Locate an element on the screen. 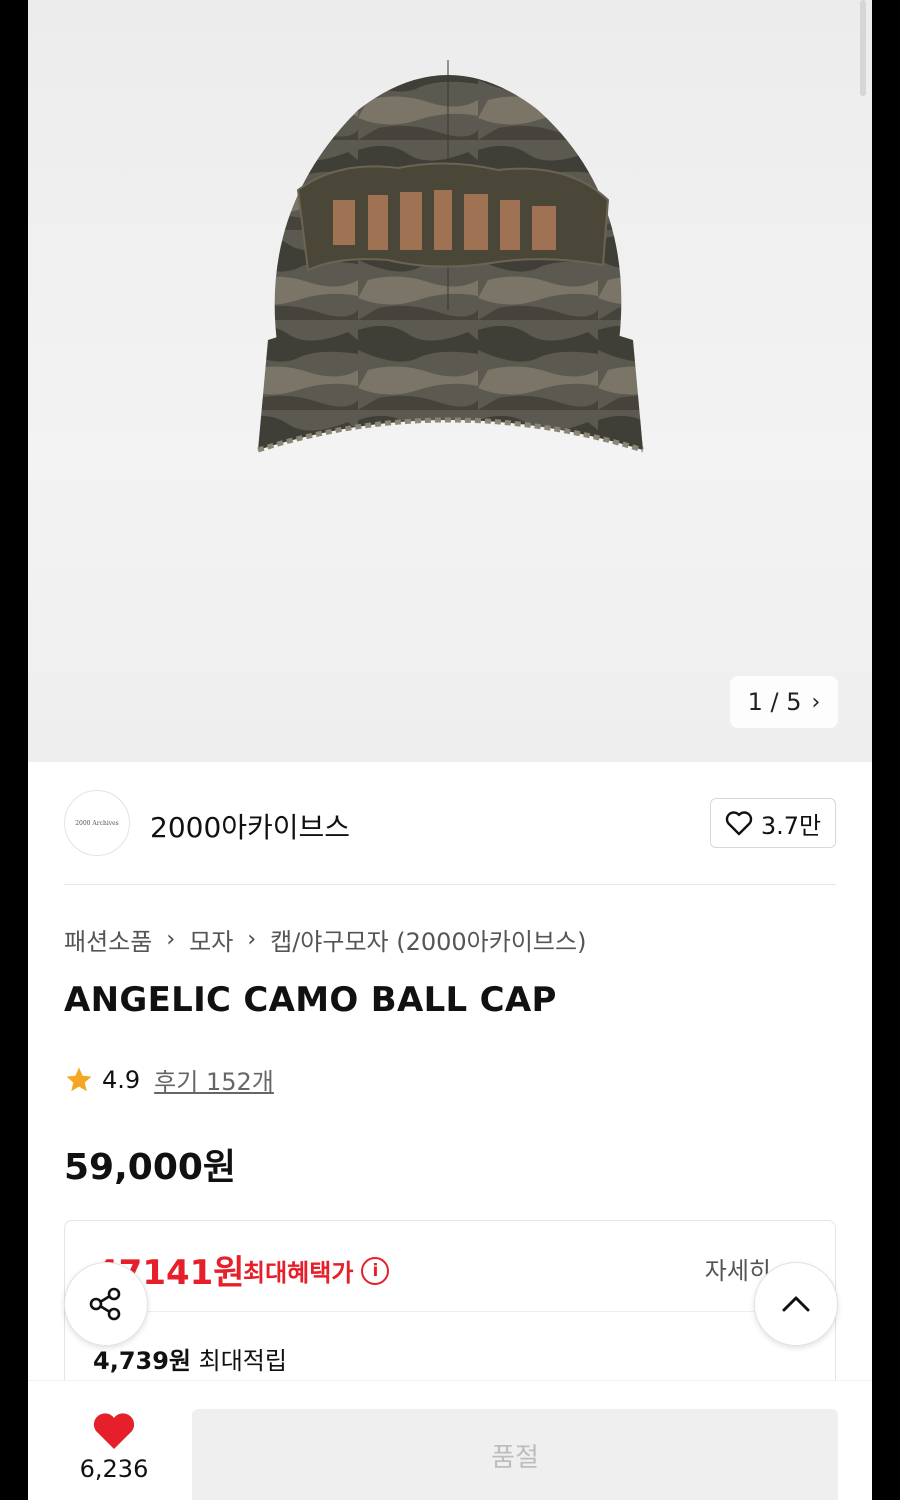  pager-text: 1 / 5 is located at coordinates (774, 702).